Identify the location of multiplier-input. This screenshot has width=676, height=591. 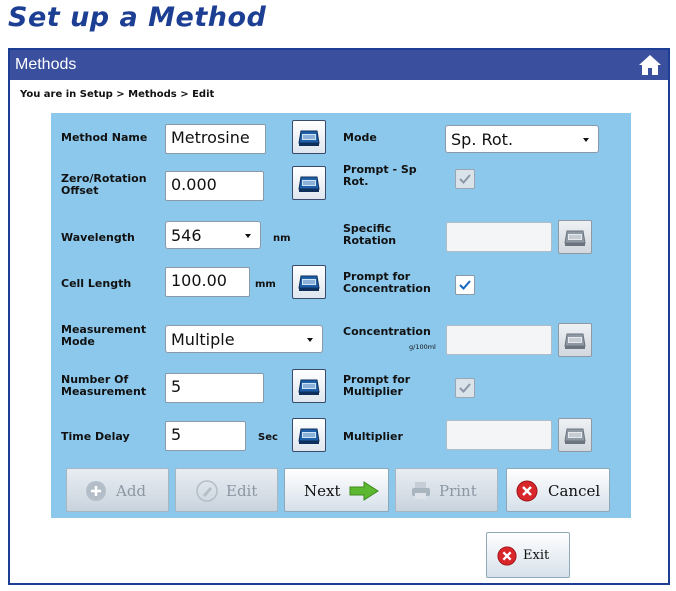
(499, 435).